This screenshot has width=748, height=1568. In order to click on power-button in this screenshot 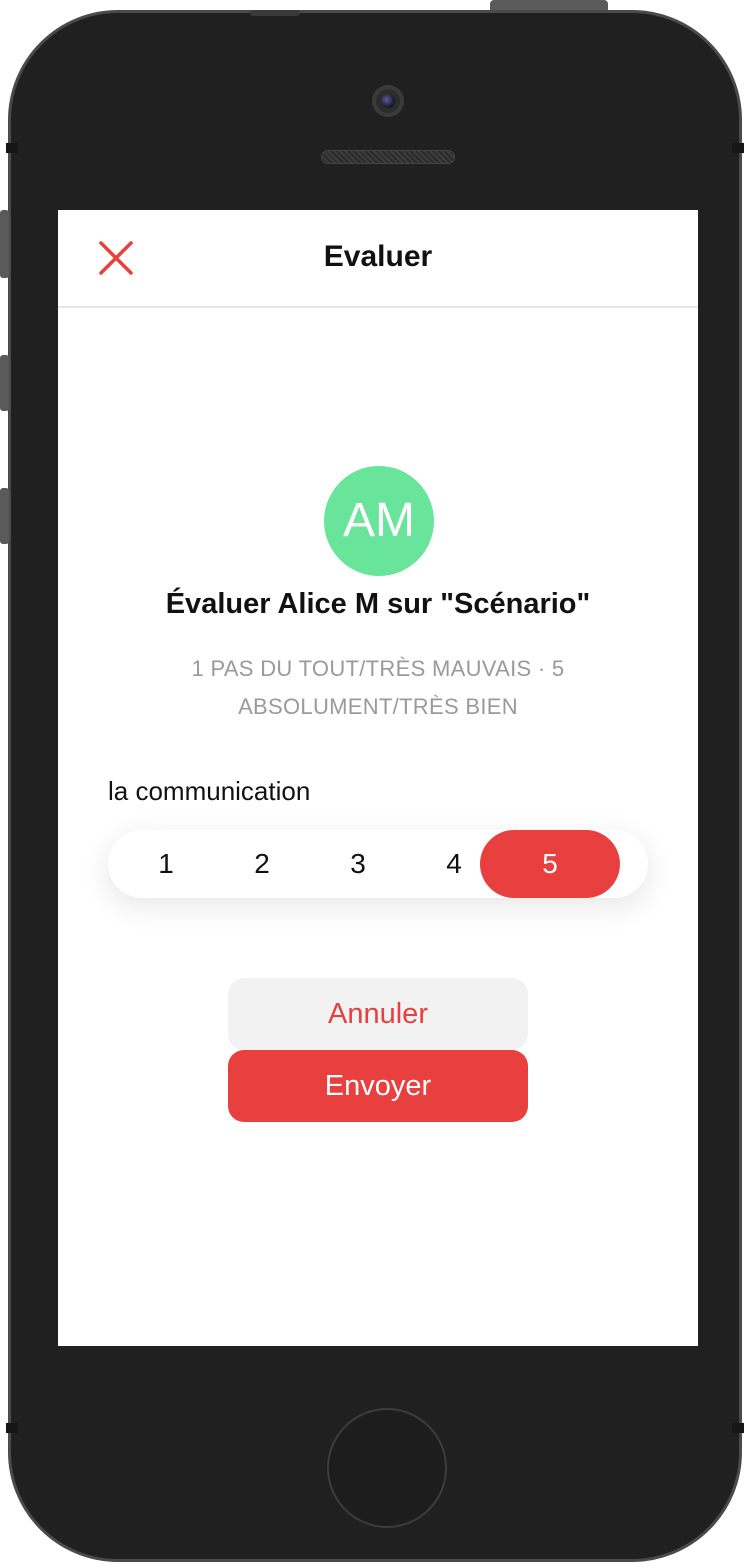, I will do `click(549, 5)`.